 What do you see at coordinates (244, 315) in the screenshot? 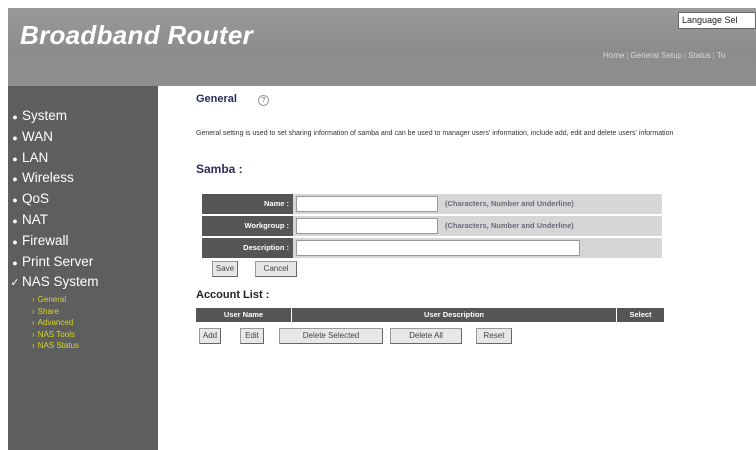
I see `column-header-user-name: User Name` at bounding box center [244, 315].